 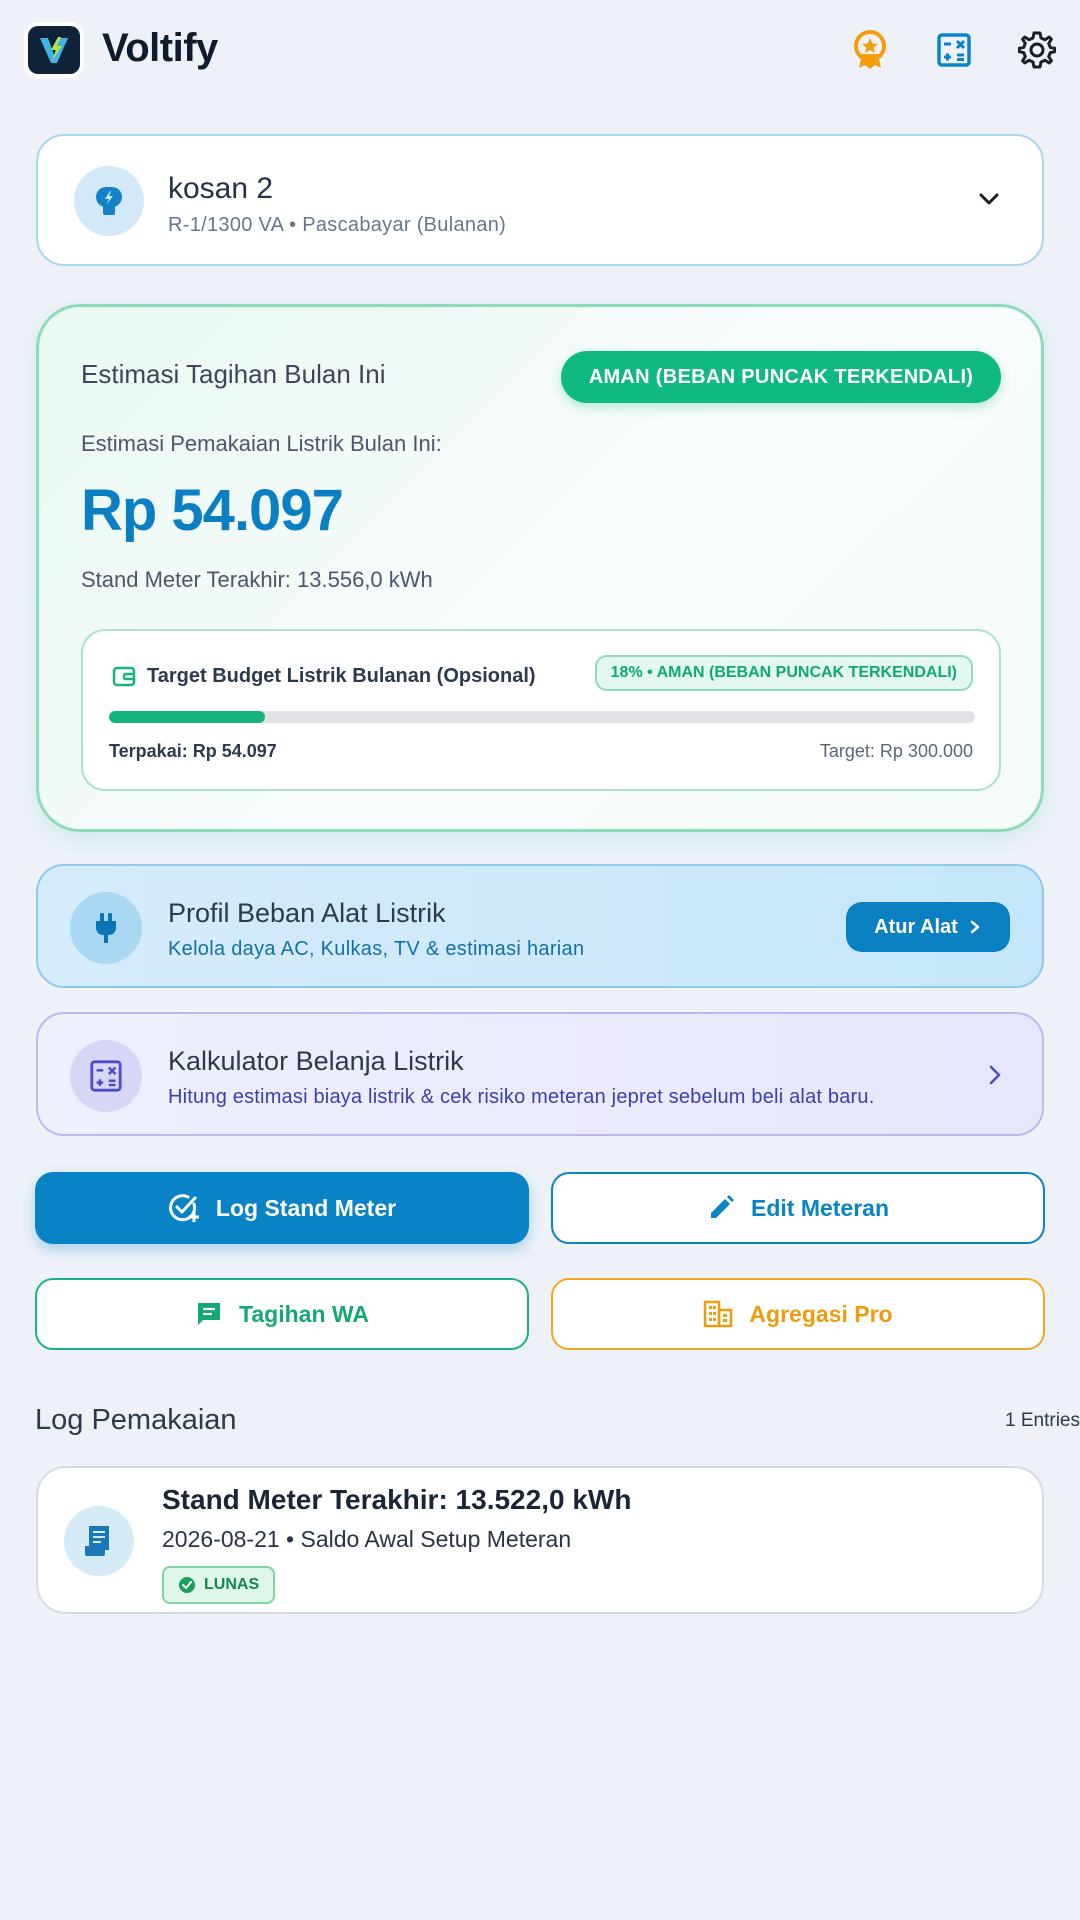 I want to click on meter-details: R-1/1300 VA • Pascabayar (Bulanan), so click(x=337, y=225).